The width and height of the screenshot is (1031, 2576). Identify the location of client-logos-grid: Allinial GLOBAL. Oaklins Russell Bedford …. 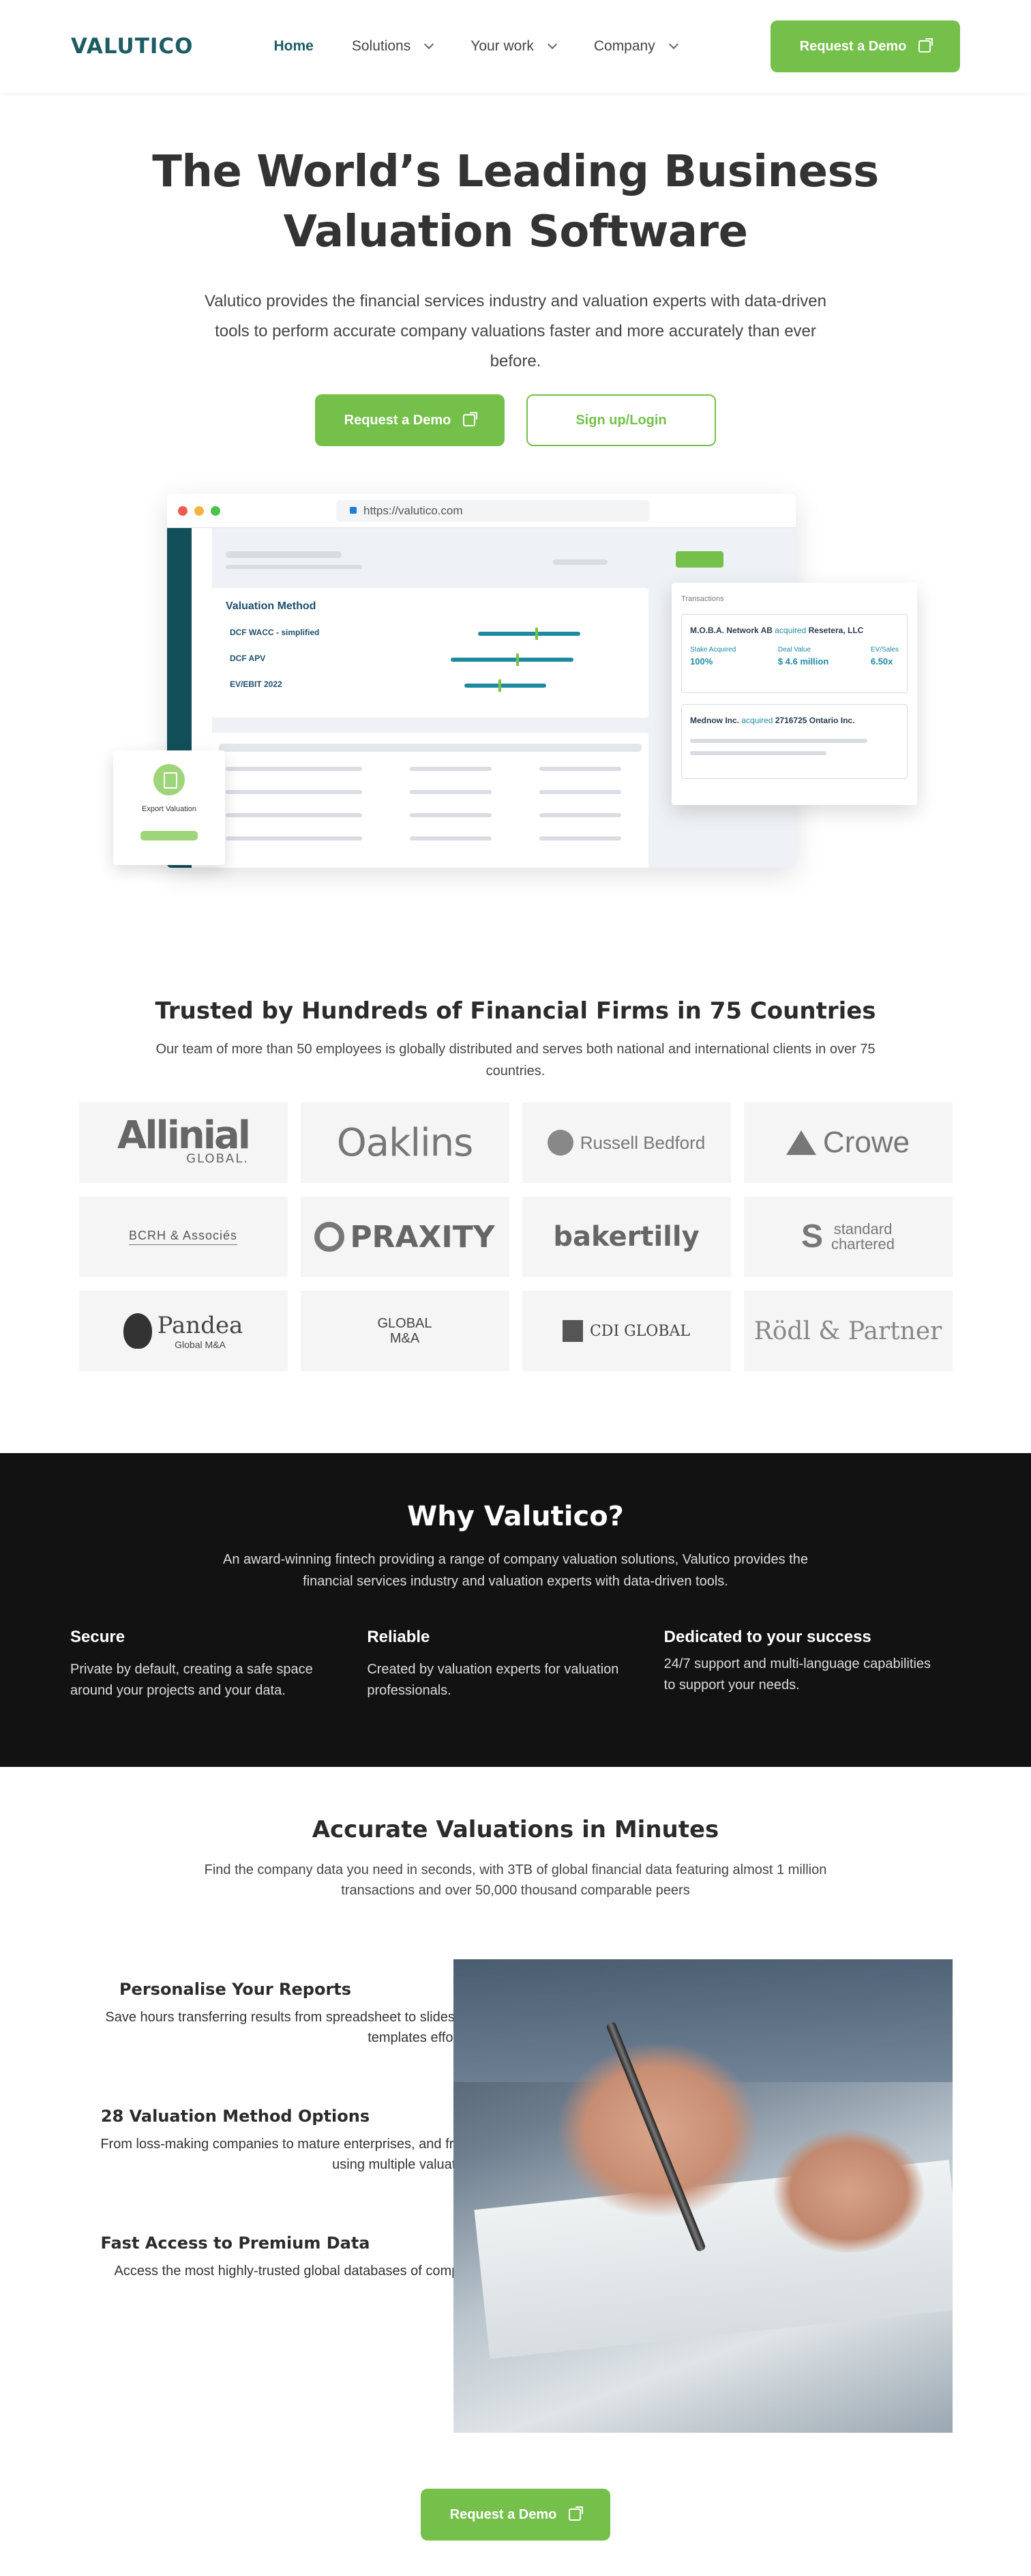
(515, 1236).